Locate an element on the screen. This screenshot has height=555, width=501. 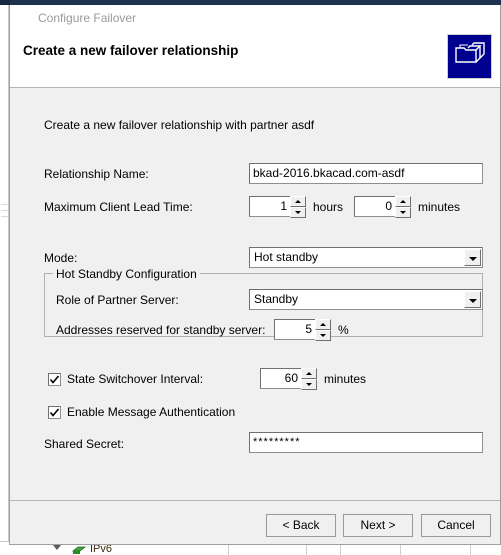
lead-time-hours-unit: hours is located at coordinates (328, 207).